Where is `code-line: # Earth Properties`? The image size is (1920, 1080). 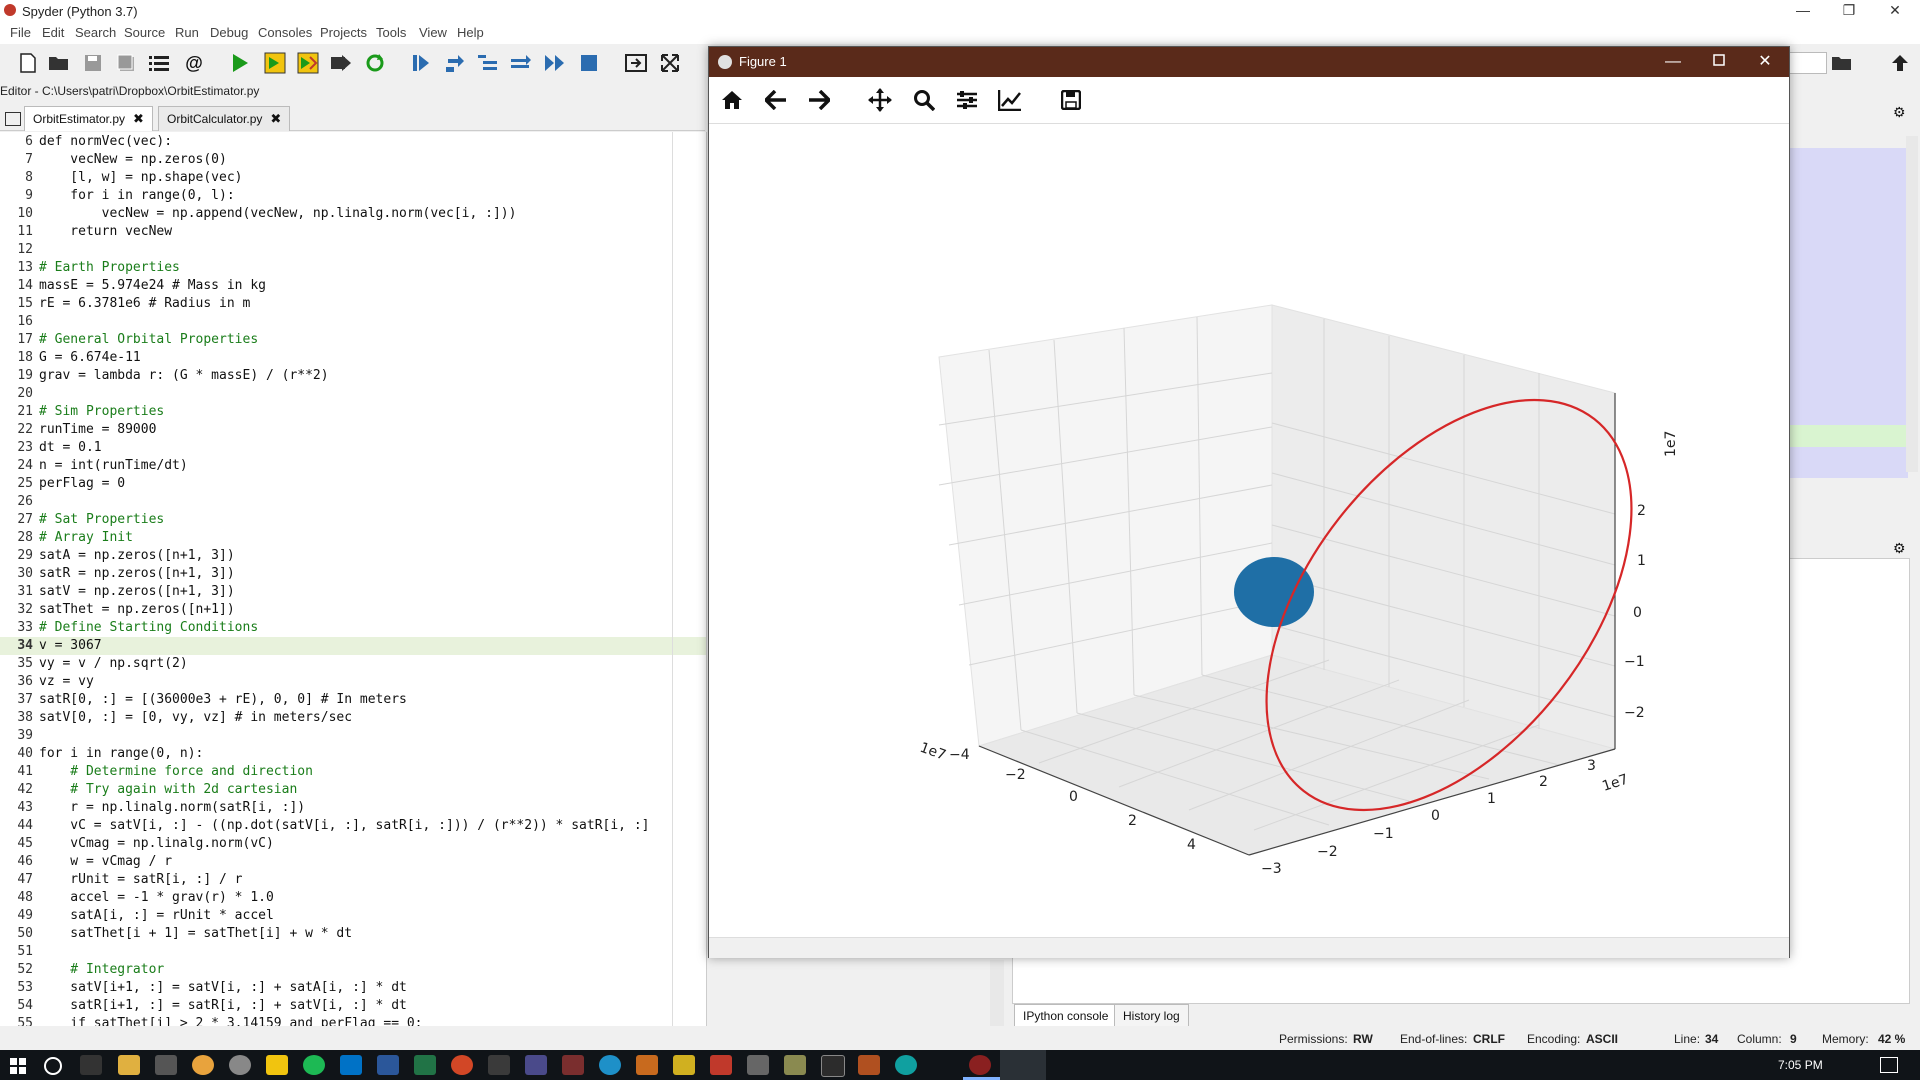 code-line: # Earth Properties is located at coordinates (109, 267).